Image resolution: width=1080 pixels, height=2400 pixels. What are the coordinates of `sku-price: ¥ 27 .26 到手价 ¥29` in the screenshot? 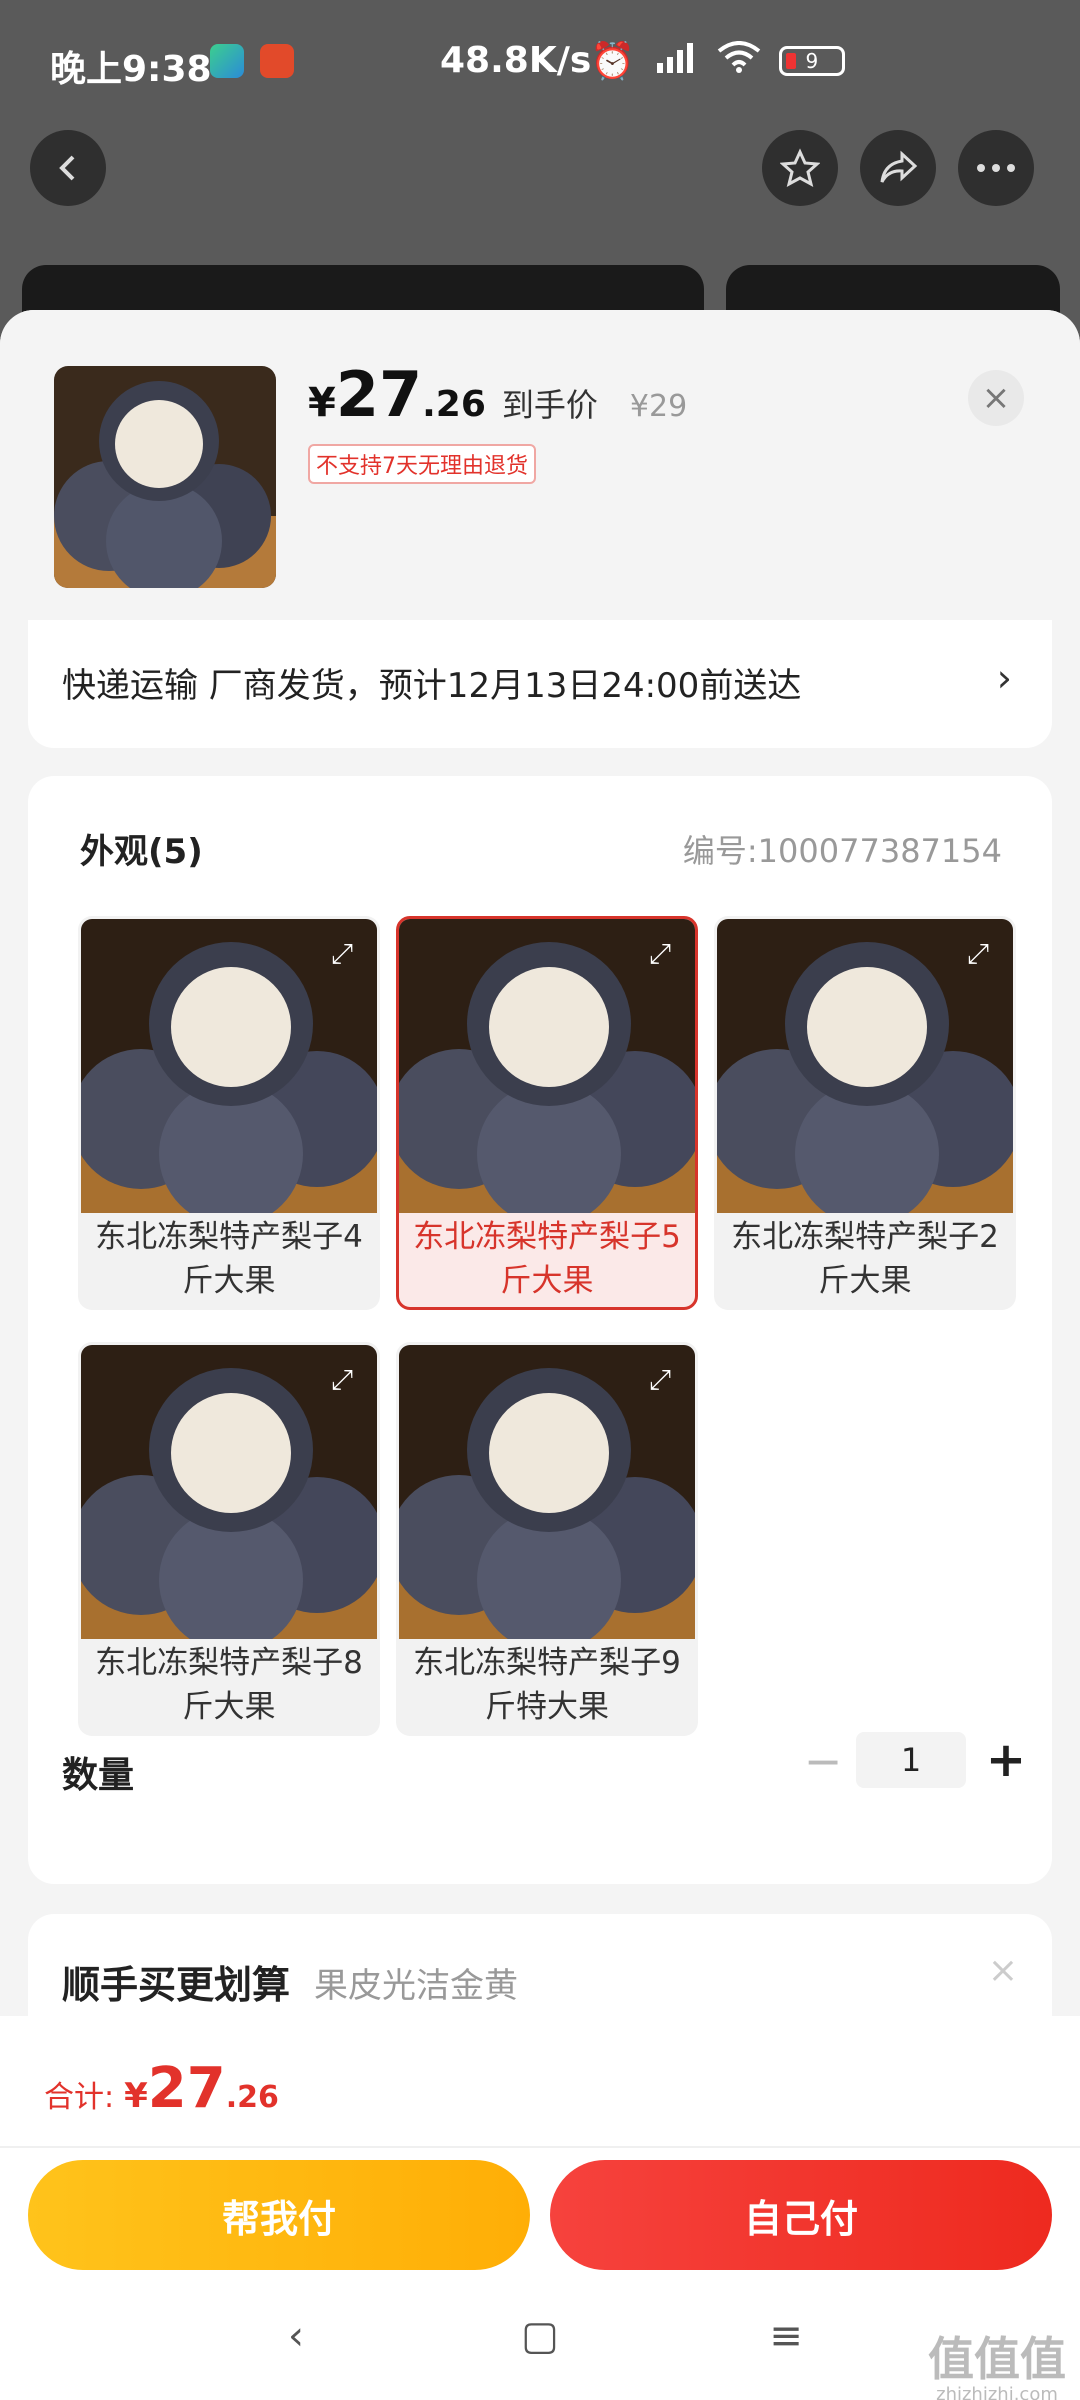 It's located at (497, 394).